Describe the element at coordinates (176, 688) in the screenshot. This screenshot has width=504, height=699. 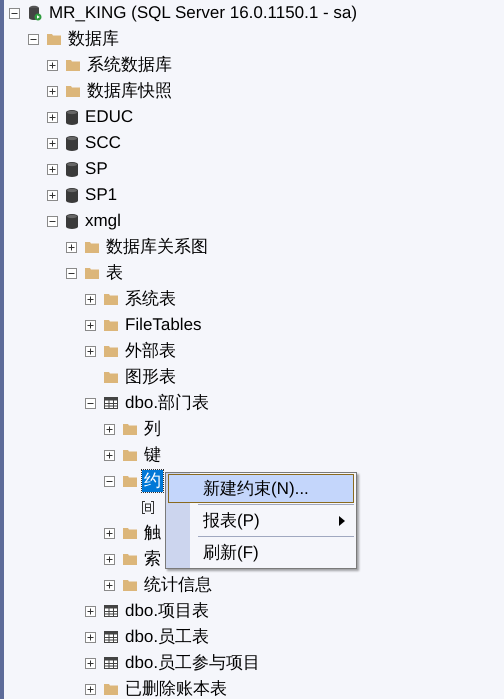
I see `tree-item-label: 已删除账本表` at that location.